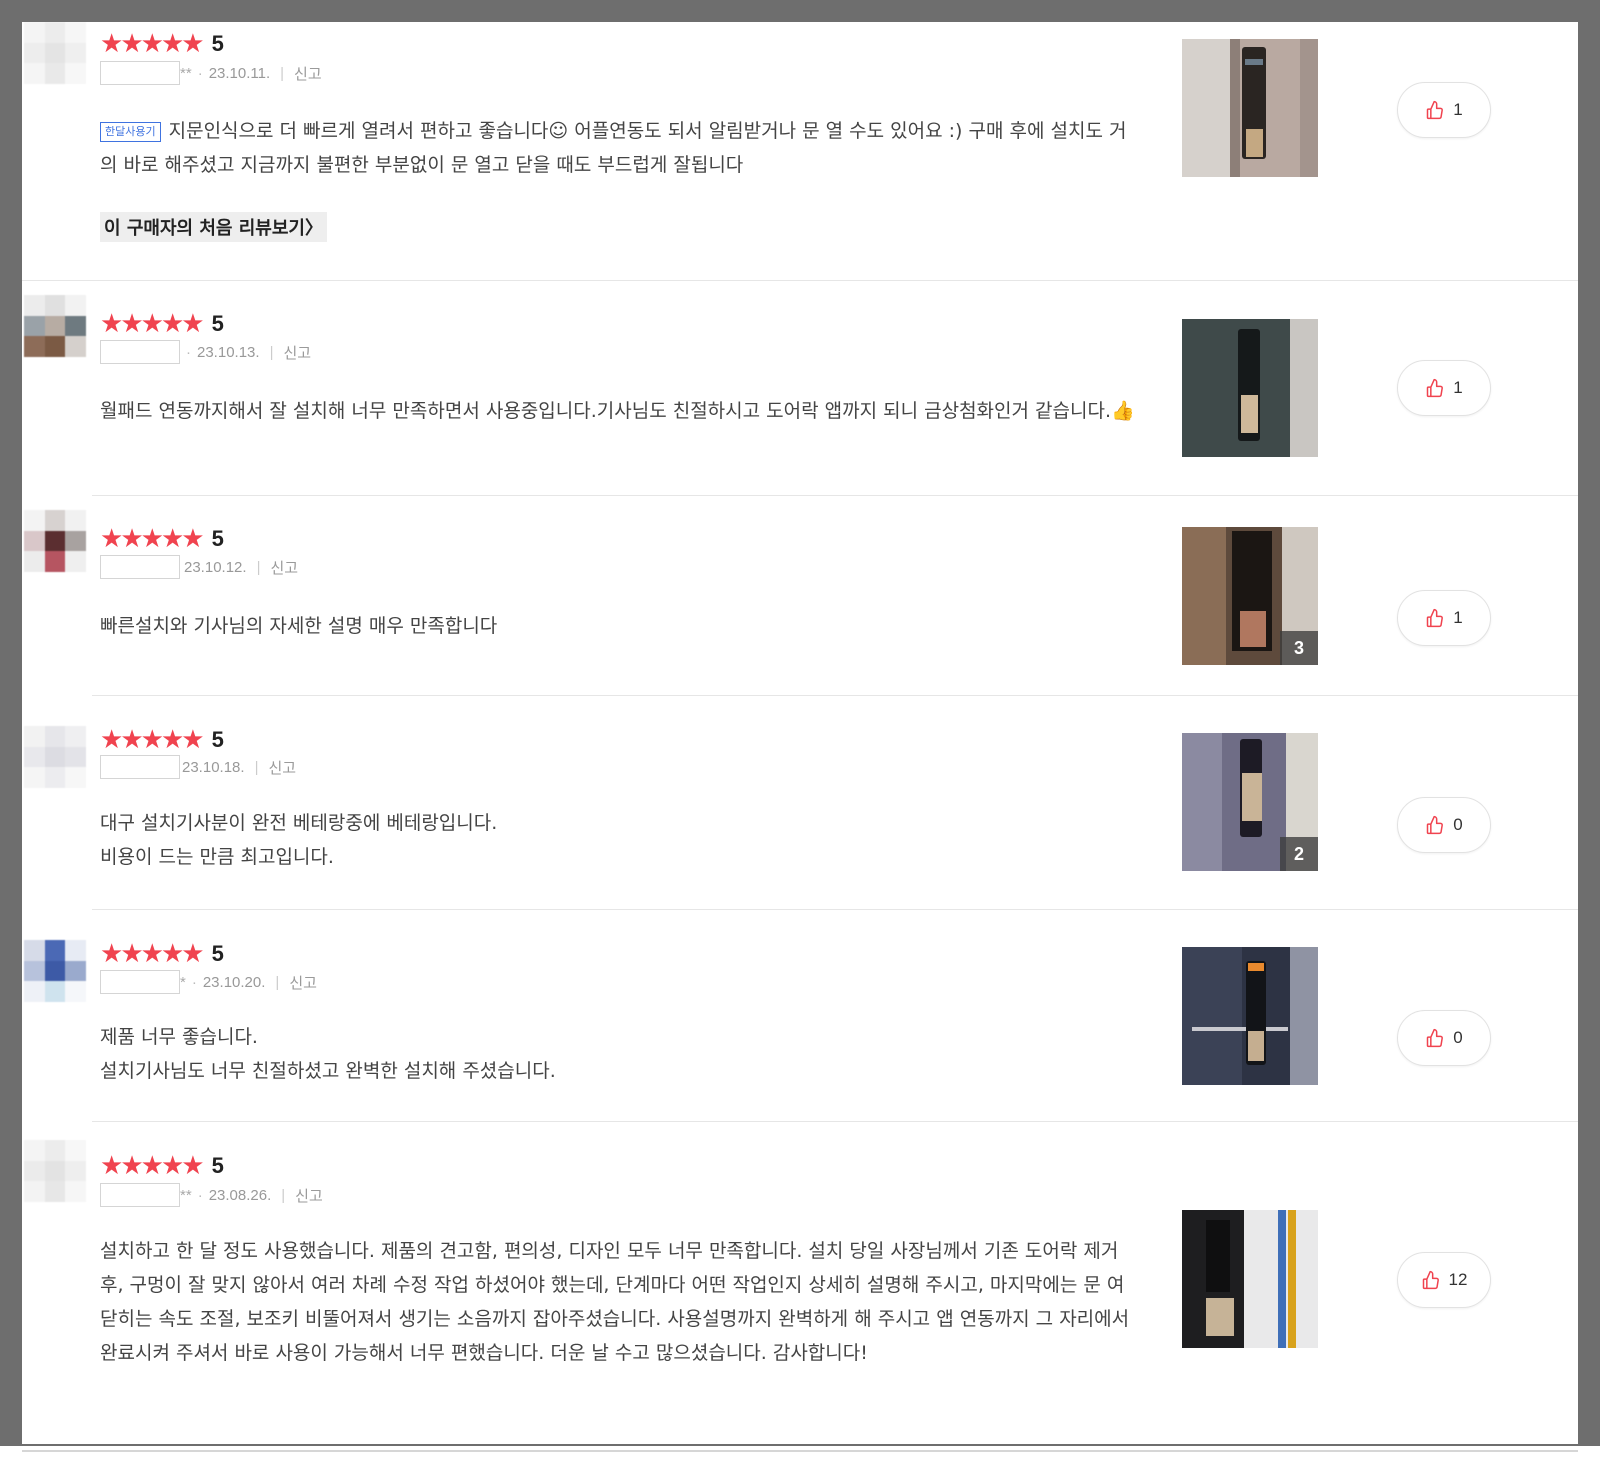 The height and width of the screenshot is (1470, 1600). What do you see at coordinates (179, 1037) in the screenshot?
I see `review-text-line: 제품 너무 좋습니다.` at bounding box center [179, 1037].